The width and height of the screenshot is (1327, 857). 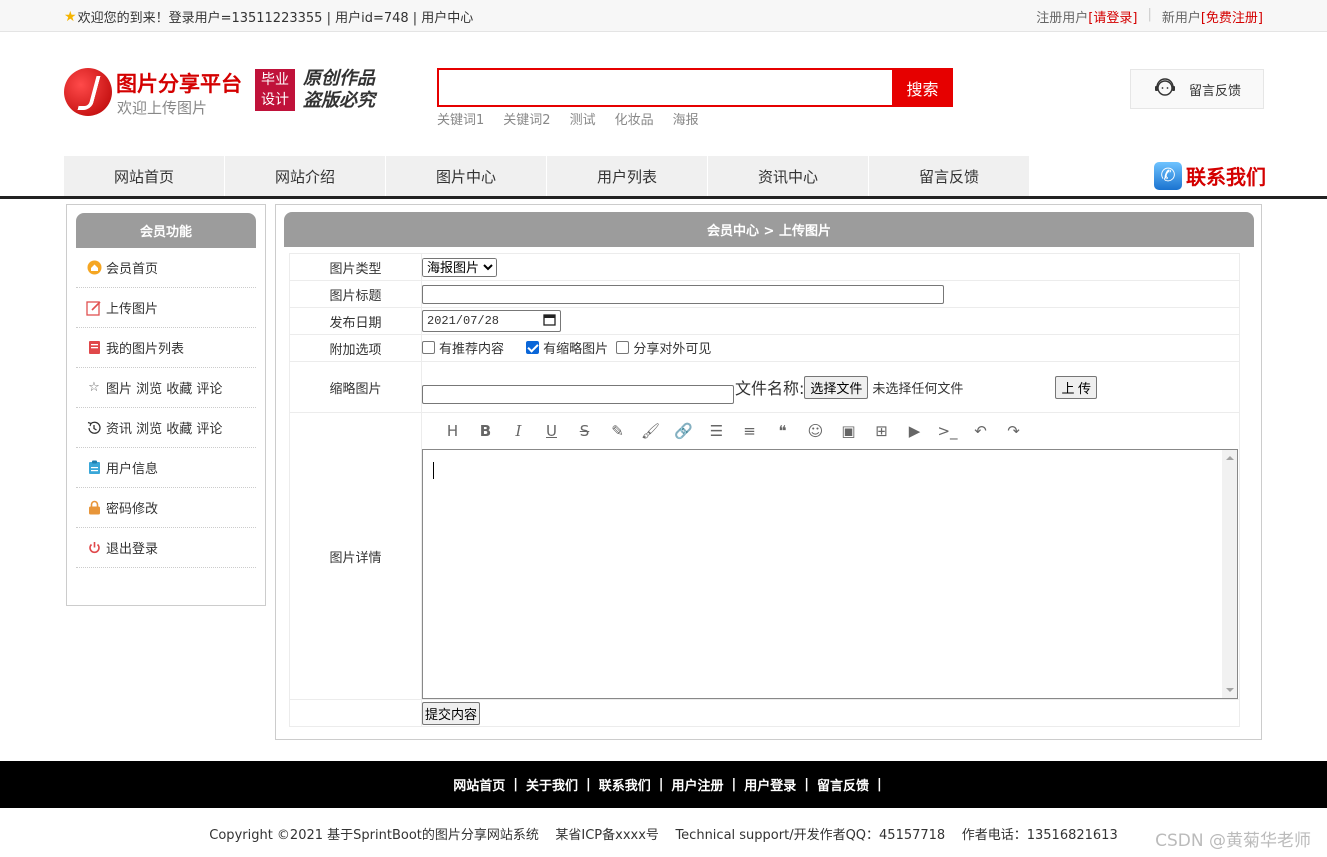 What do you see at coordinates (459, 267) in the screenshot?
I see `type-select: 海报图片` at bounding box center [459, 267].